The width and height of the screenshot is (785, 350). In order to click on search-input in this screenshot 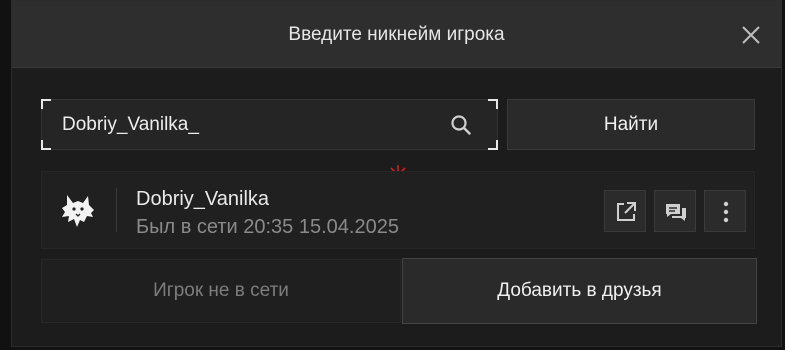, I will do `click(247, 125)`.